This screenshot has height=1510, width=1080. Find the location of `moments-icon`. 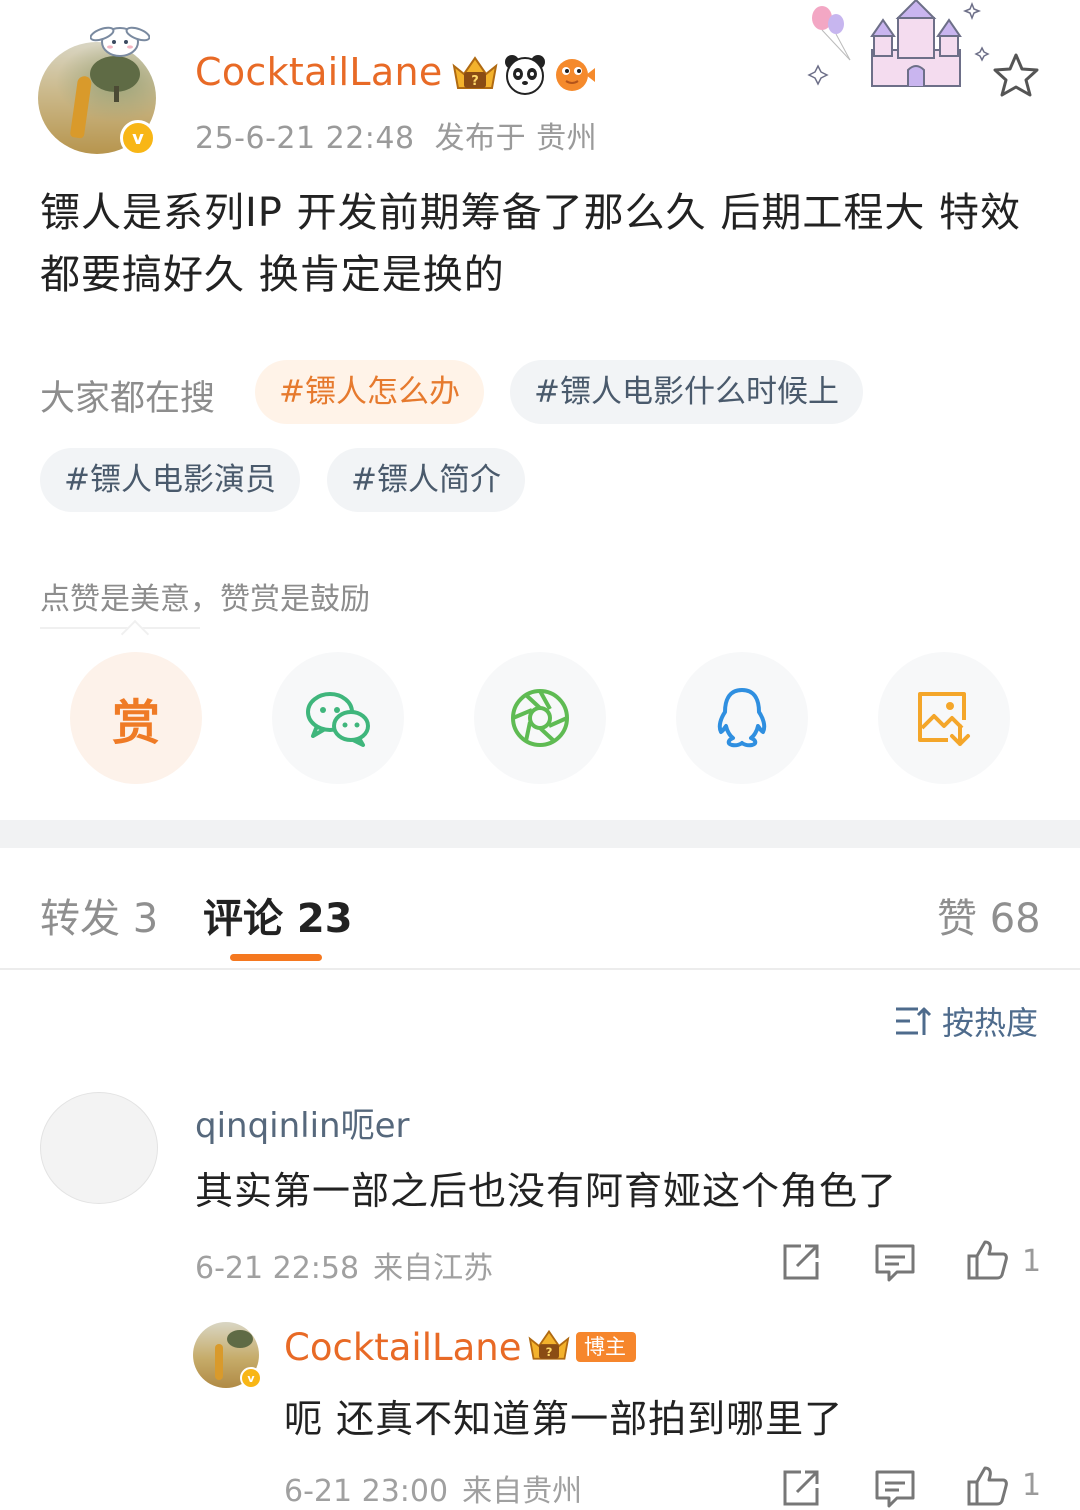

moments-icon is located at coordinates (540, 718).